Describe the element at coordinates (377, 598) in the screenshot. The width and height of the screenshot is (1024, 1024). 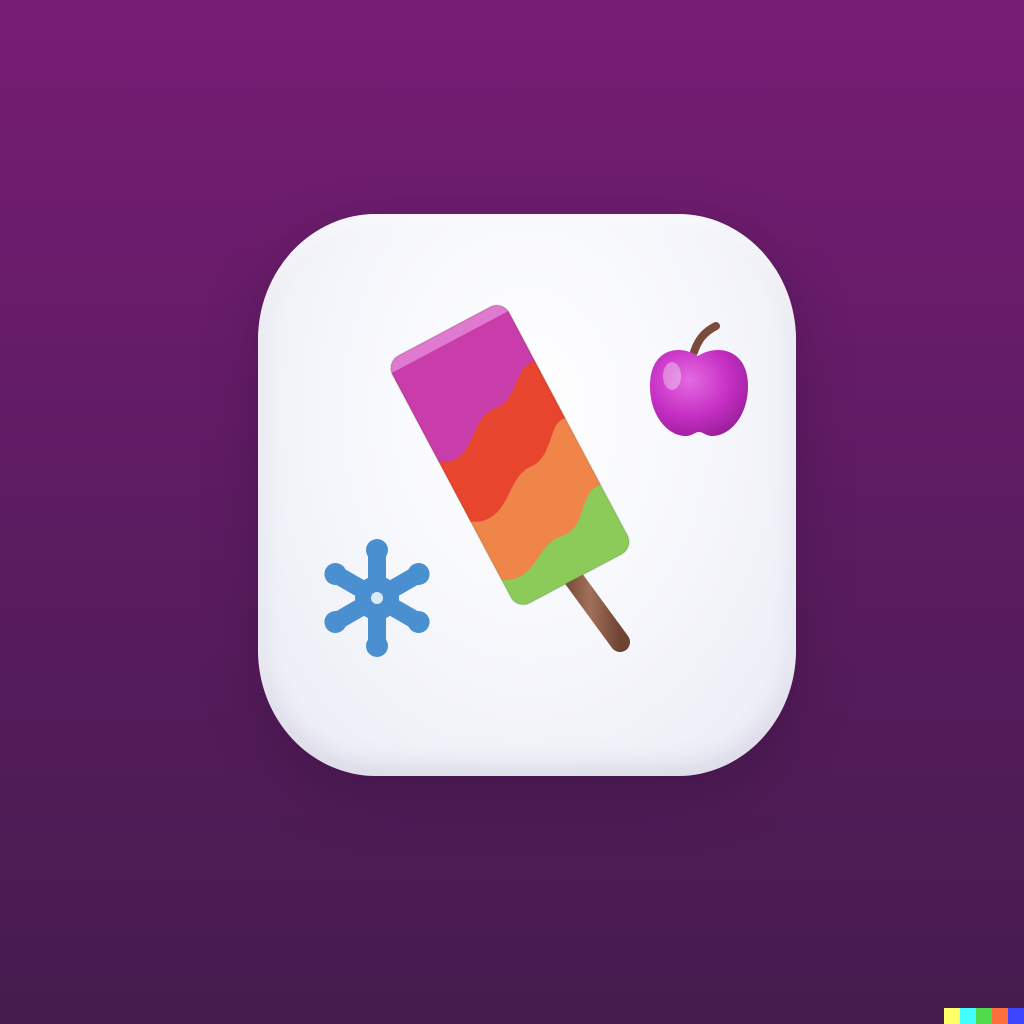
I see `snowflake-icon` at that location.